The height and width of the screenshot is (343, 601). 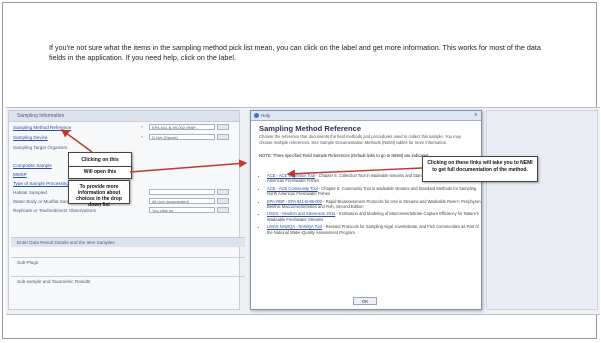 I want to click on reference-link: USGS - Moulton and Stevenson 2011, so click(x=301, y=213).